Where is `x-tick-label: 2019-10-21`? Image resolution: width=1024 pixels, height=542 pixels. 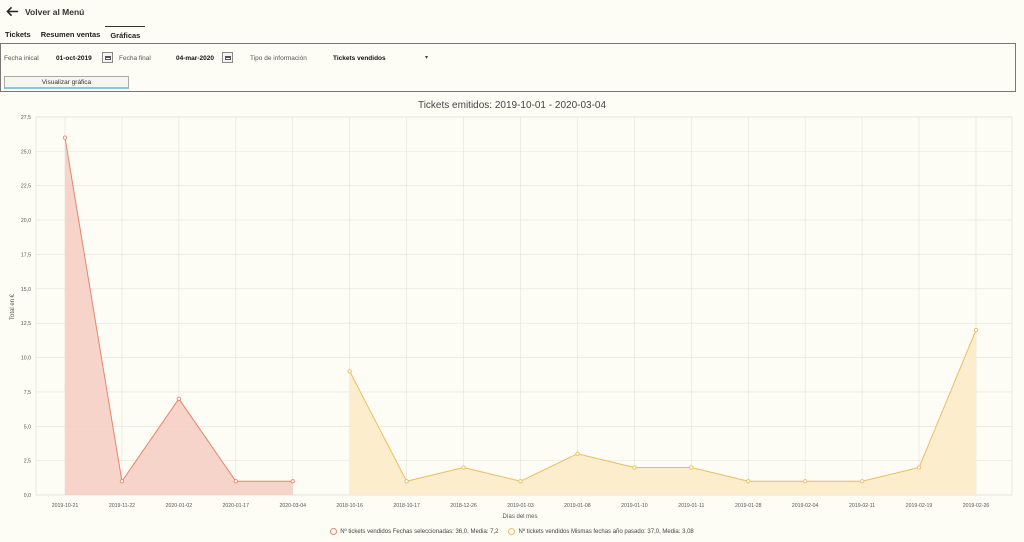 x-tick-label: 2019-10-21 is located at coordinates (65, 506).